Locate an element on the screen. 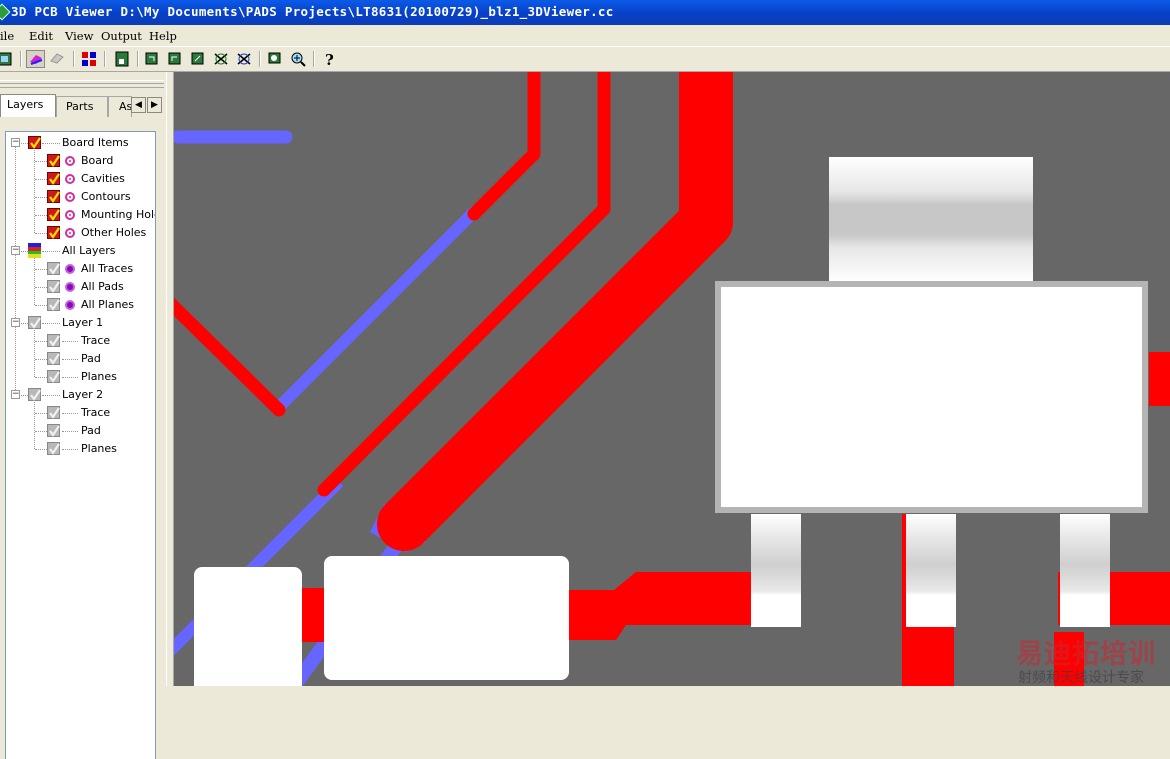 The width and height of the screenshot is (1170, 759). tree-item: Other Holes is located at coordinates (80, 233).